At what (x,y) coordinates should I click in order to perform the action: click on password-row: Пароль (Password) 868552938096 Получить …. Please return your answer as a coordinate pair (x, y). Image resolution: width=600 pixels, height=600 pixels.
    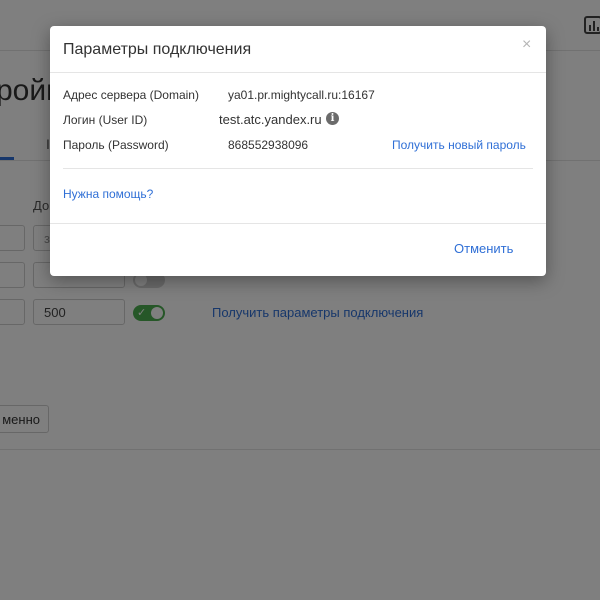
    Looking at the image, I should click on (298, 148).